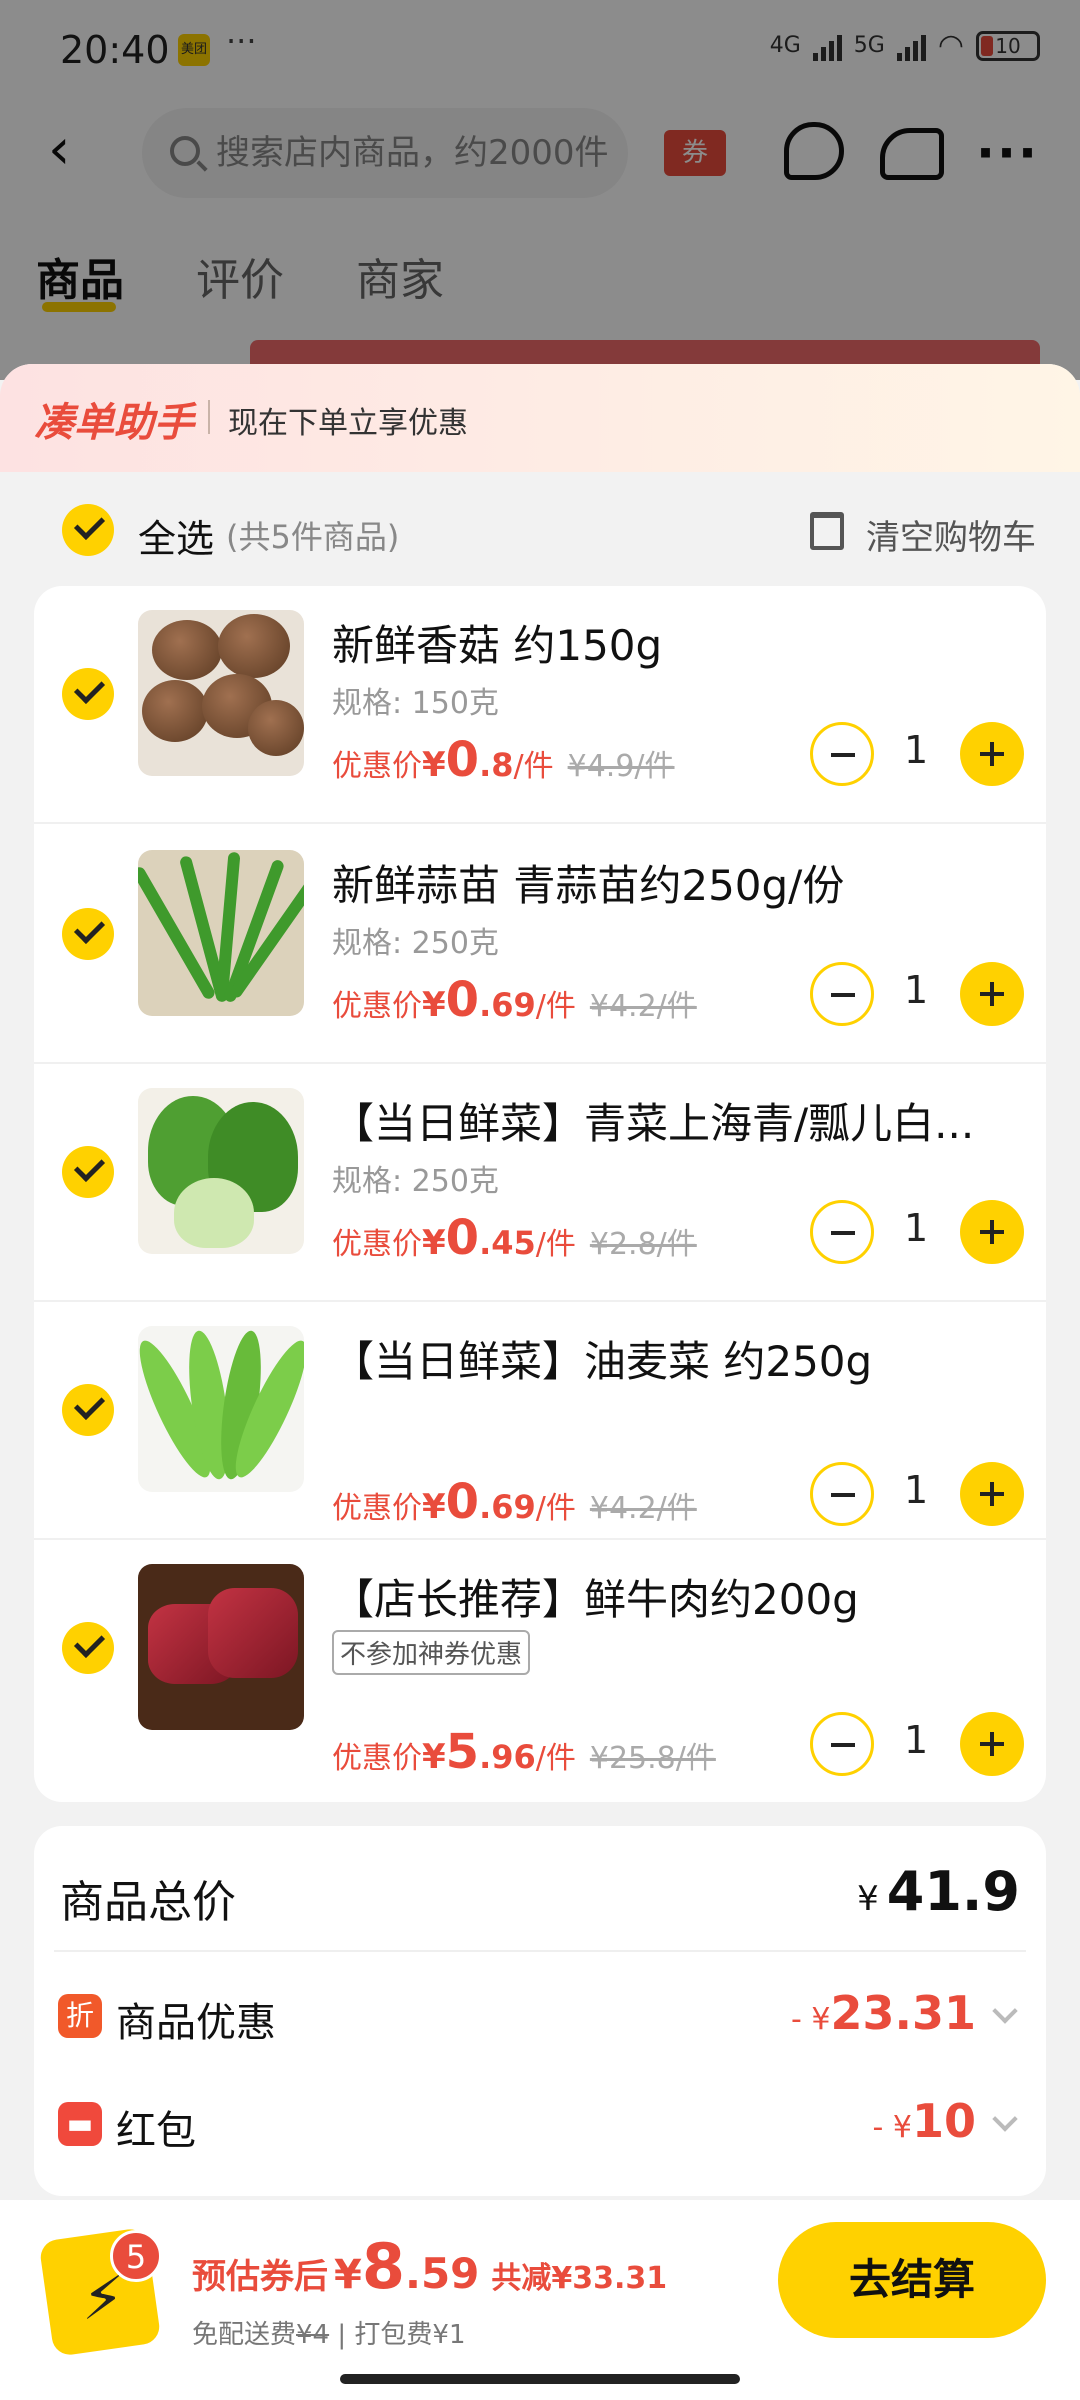 The image size is (1080, 2400). Describe the element at coordinates (176, 535) in the screenshot. I see `select-all-label: 全选` at that location.